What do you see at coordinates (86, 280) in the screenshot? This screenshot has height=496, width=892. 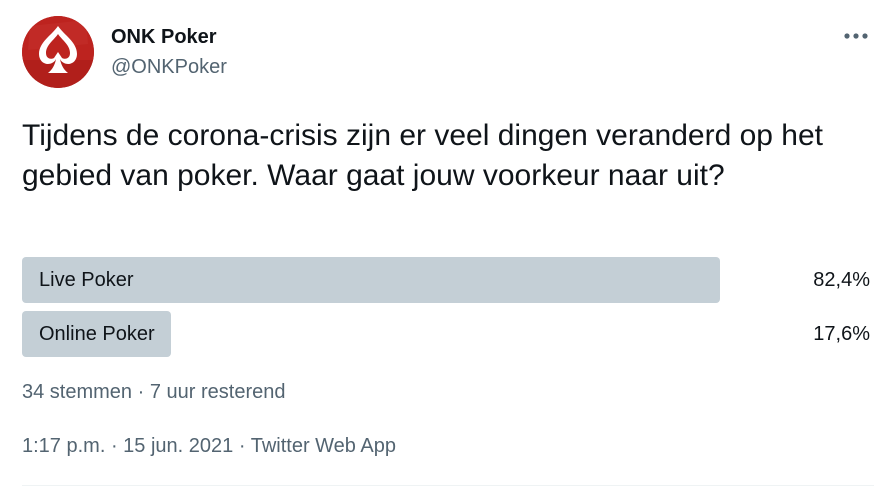 I see `poll-option-label: Live Poker` at bounding box center [86, 280].